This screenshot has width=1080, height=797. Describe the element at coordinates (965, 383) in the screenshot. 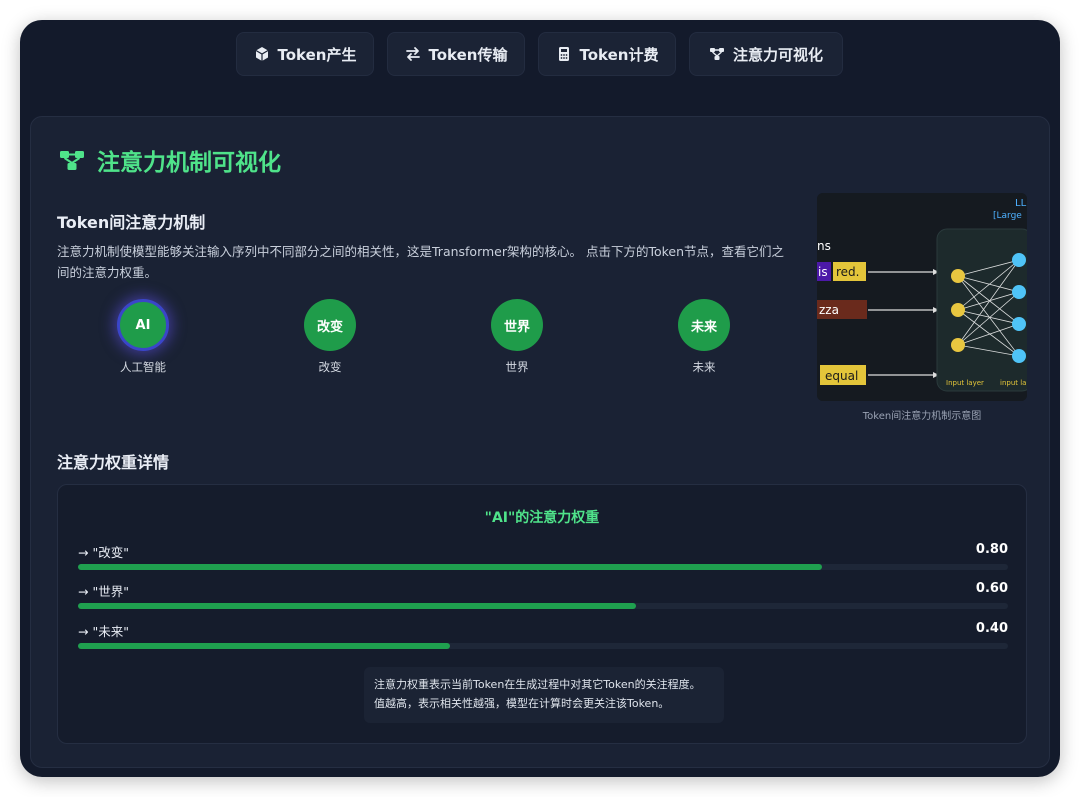

I see `diagram-input-layer: Input layer` at that location.